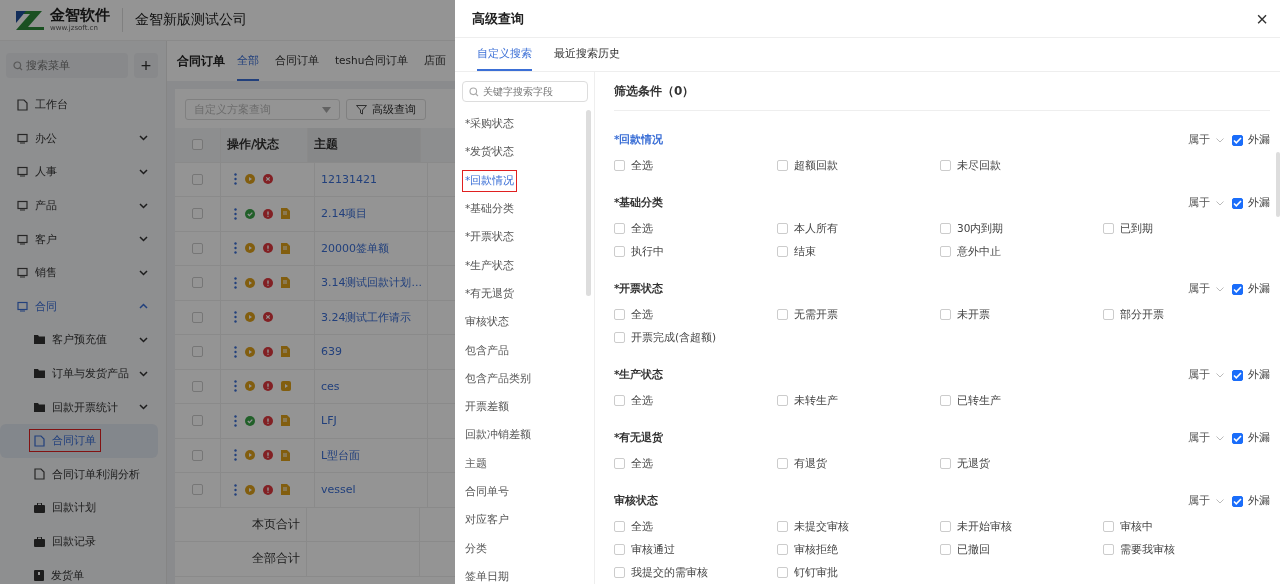 Image resolution: width=1280 pixels, height=584 pixels. What do you see at coordinates (83, 340) in the screenshot?
I see `sidebar-item: 客户预充值` at bounding box center [83, 340].